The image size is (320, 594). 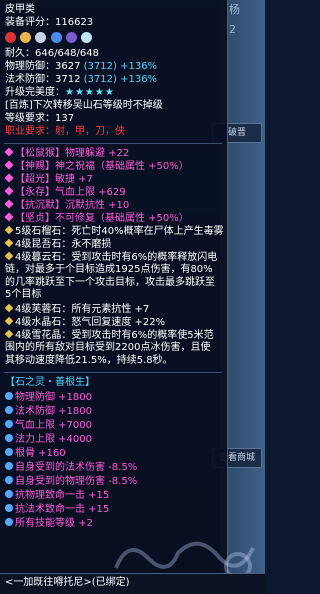 What do you see at coordinates (68, 66) in the screenshot?
I see `phys-def-value: 3627` at bounding box center [68, 66].